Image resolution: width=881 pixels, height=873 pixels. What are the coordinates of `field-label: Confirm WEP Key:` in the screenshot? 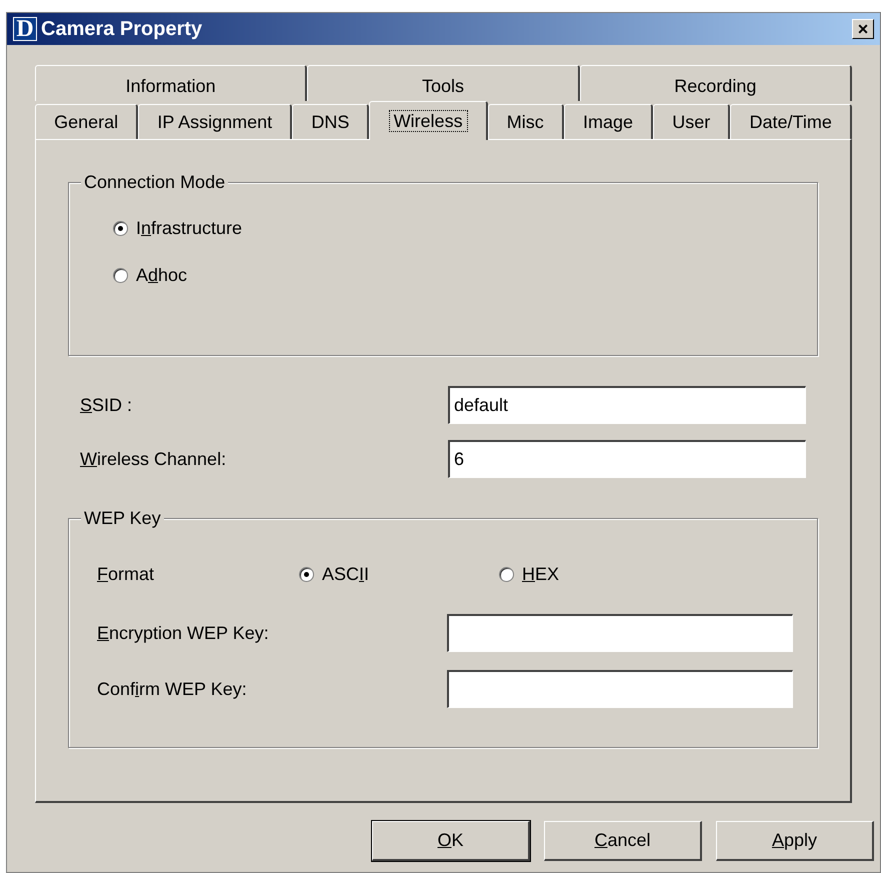 It's located at (172, 689).